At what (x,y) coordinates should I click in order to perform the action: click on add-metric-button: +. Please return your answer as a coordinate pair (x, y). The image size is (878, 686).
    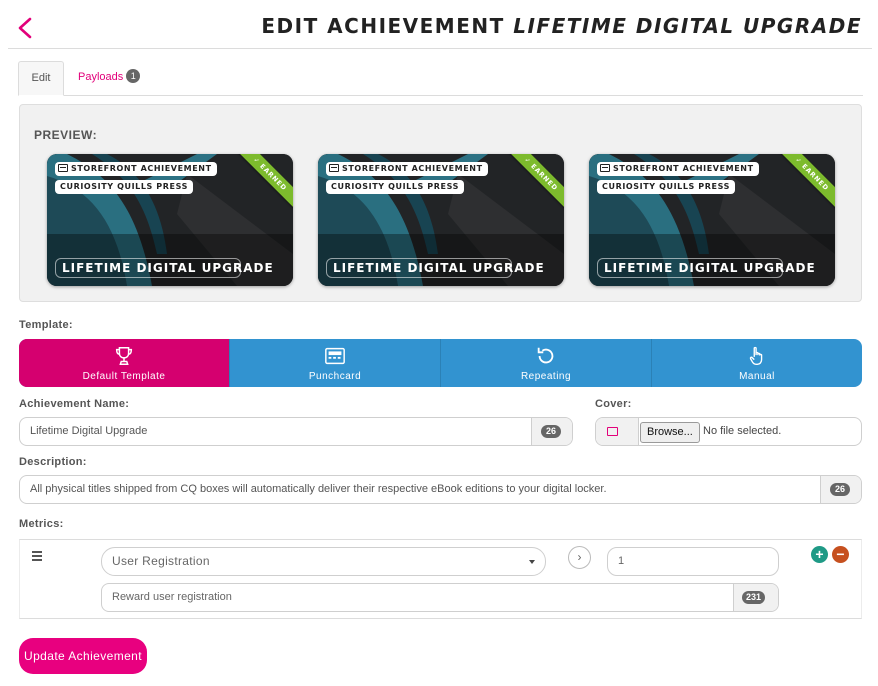
    Looking at the image, I should click on (819, 554).